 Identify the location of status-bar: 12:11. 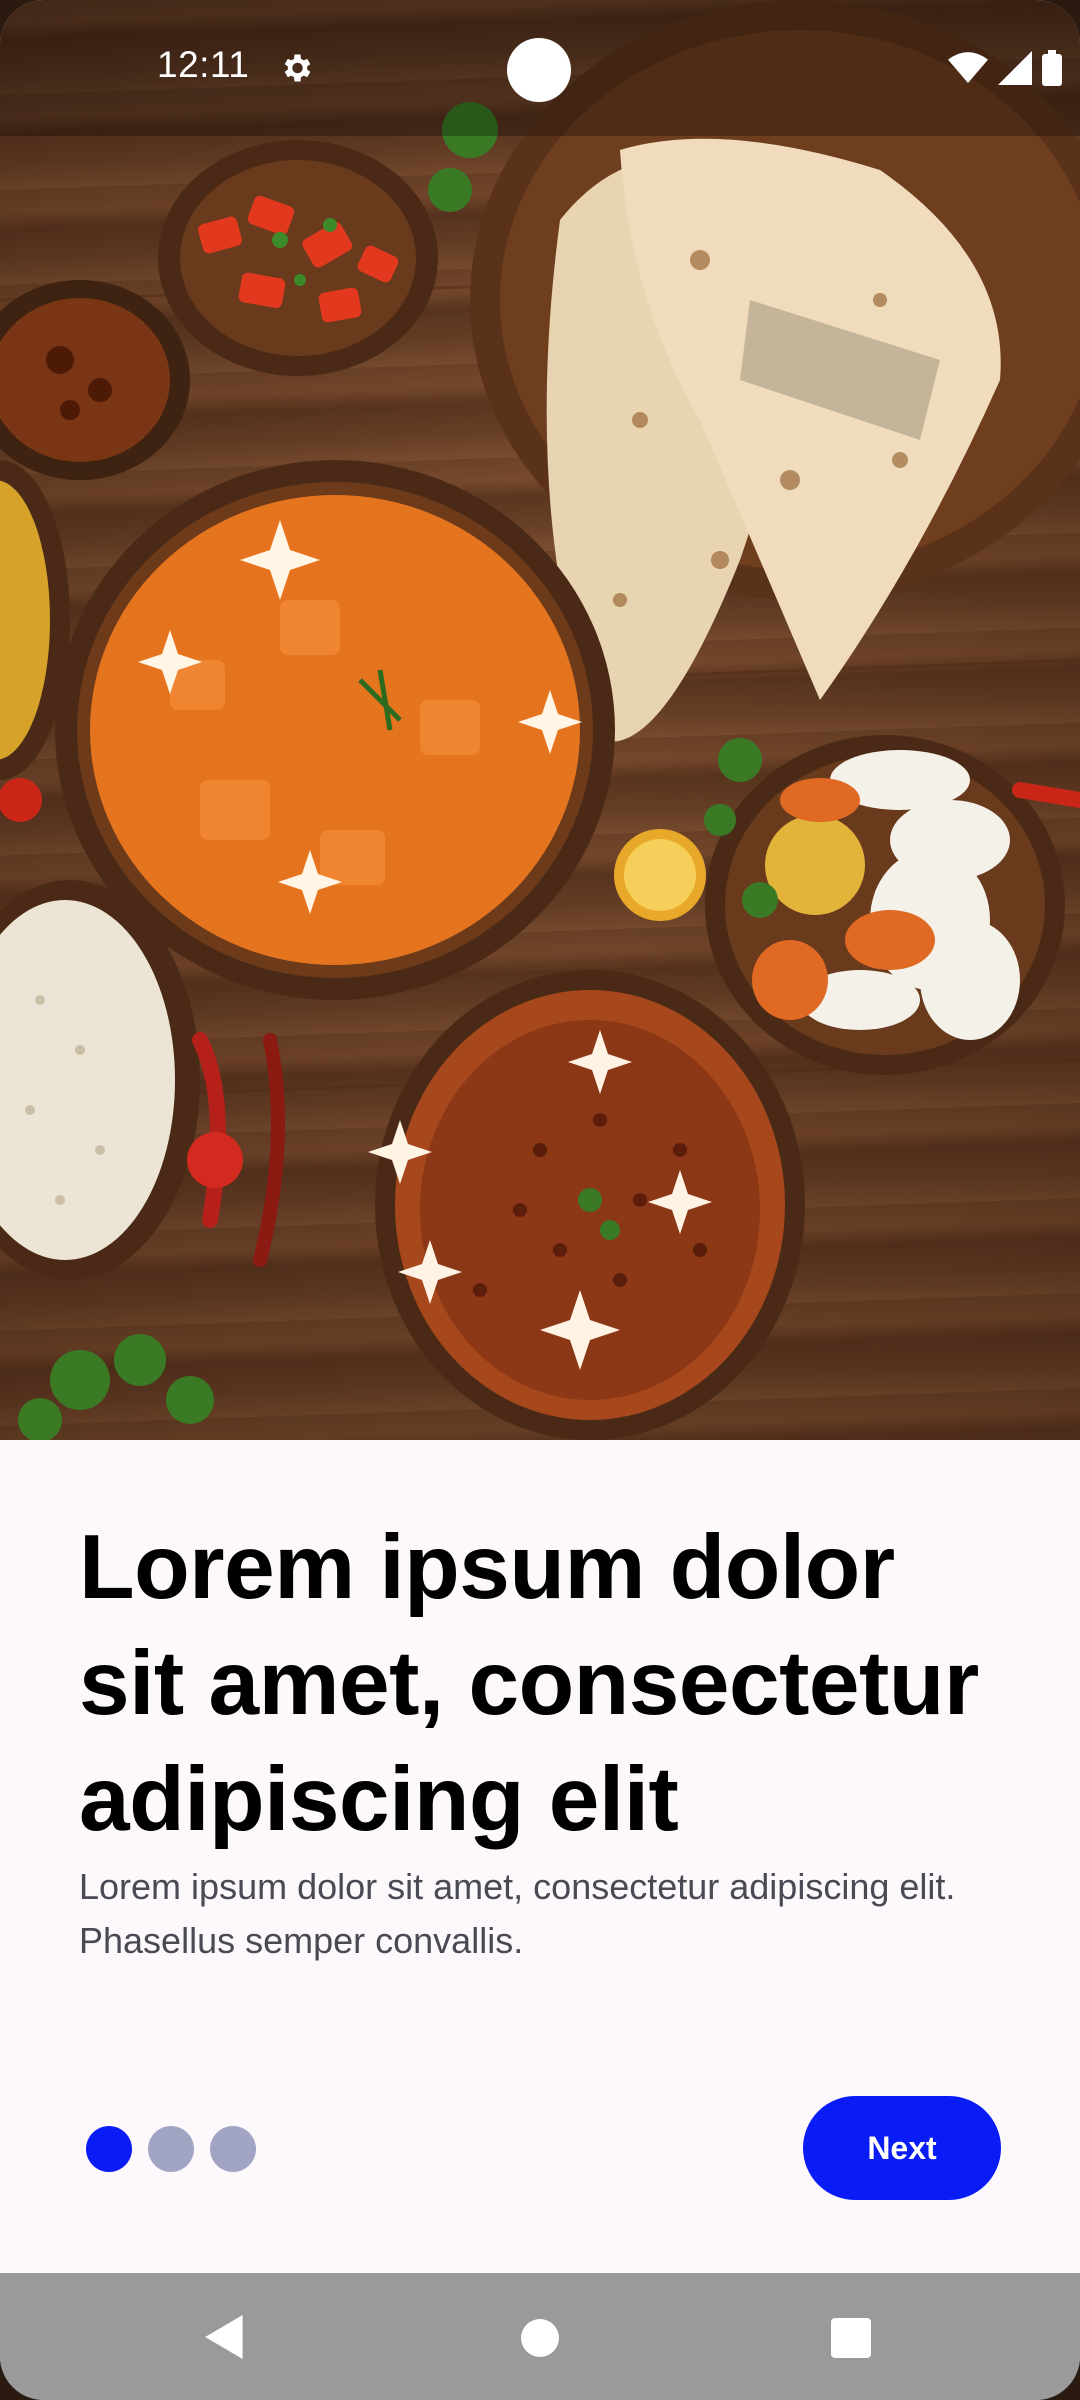
(540, 68).